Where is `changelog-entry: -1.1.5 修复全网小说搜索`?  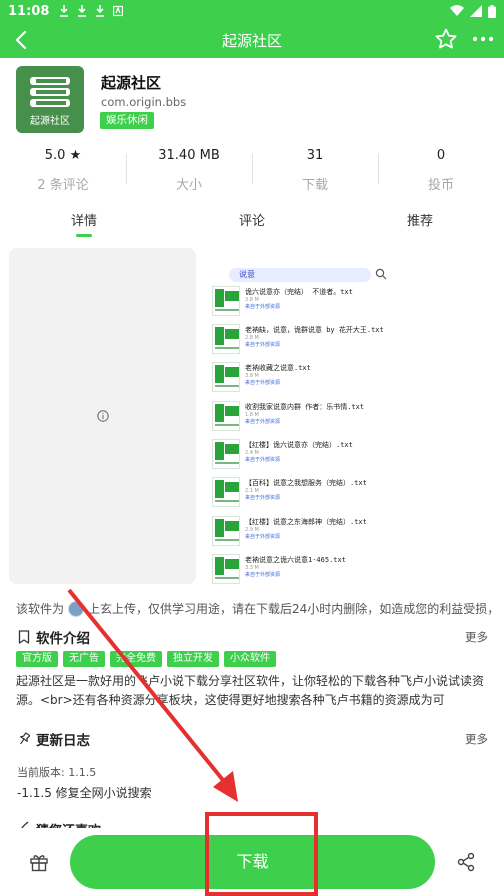 changelog-entry: -1.1.5 修复全网小说搜索 is located at coordinates (84, 793).